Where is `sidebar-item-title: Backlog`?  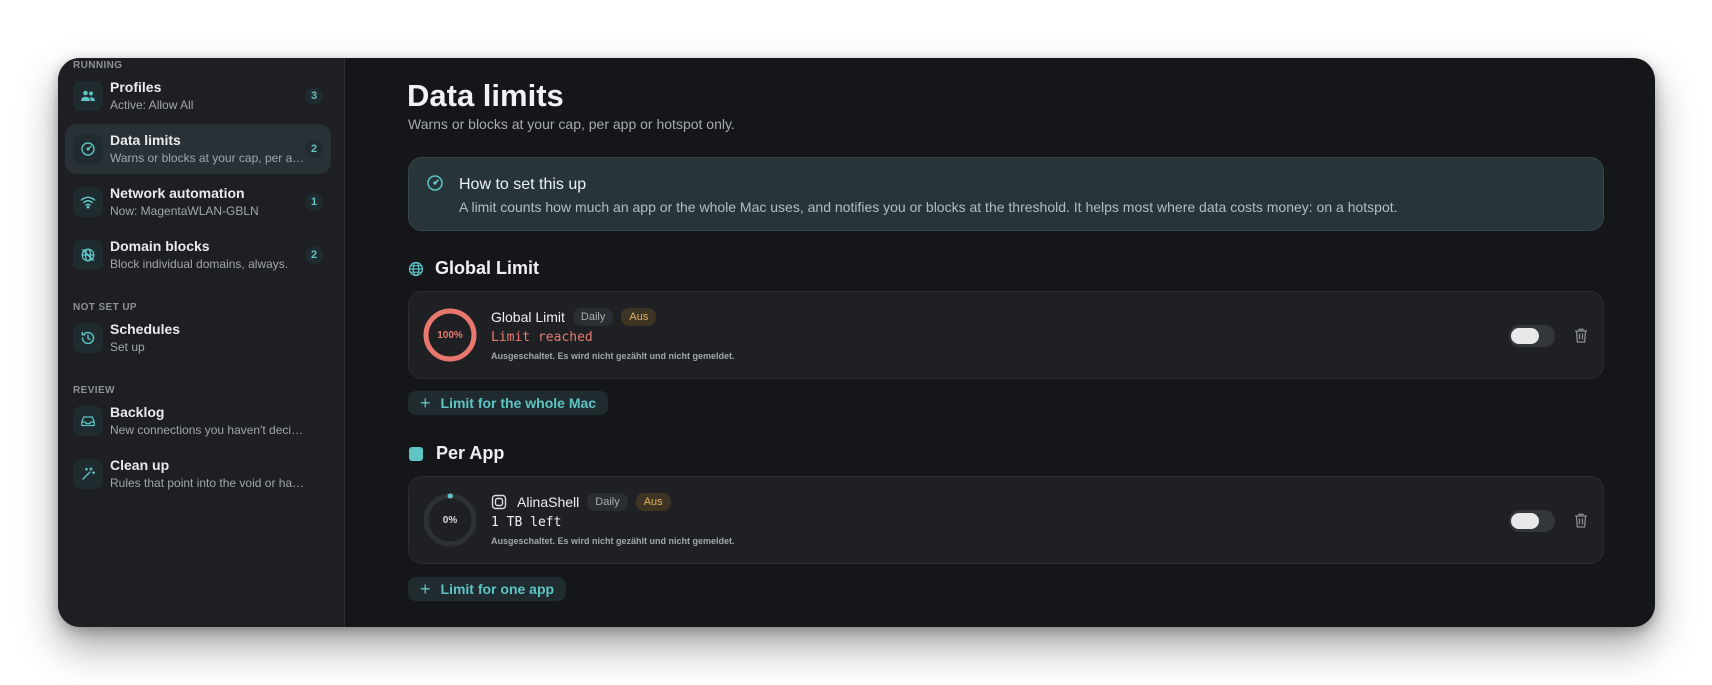 sidebar-item-title: Backlog is located at coordinates (137, 412).